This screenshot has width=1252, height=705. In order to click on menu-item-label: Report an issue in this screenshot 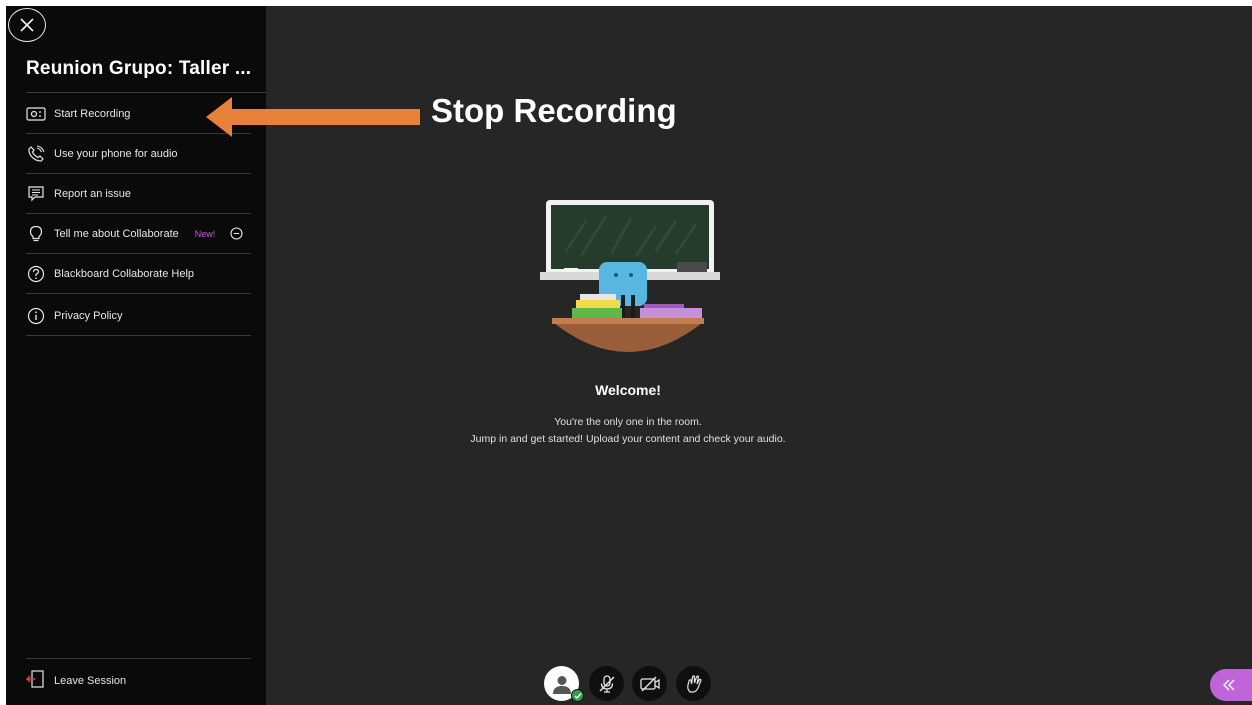, I will do `click(93, 193)`.